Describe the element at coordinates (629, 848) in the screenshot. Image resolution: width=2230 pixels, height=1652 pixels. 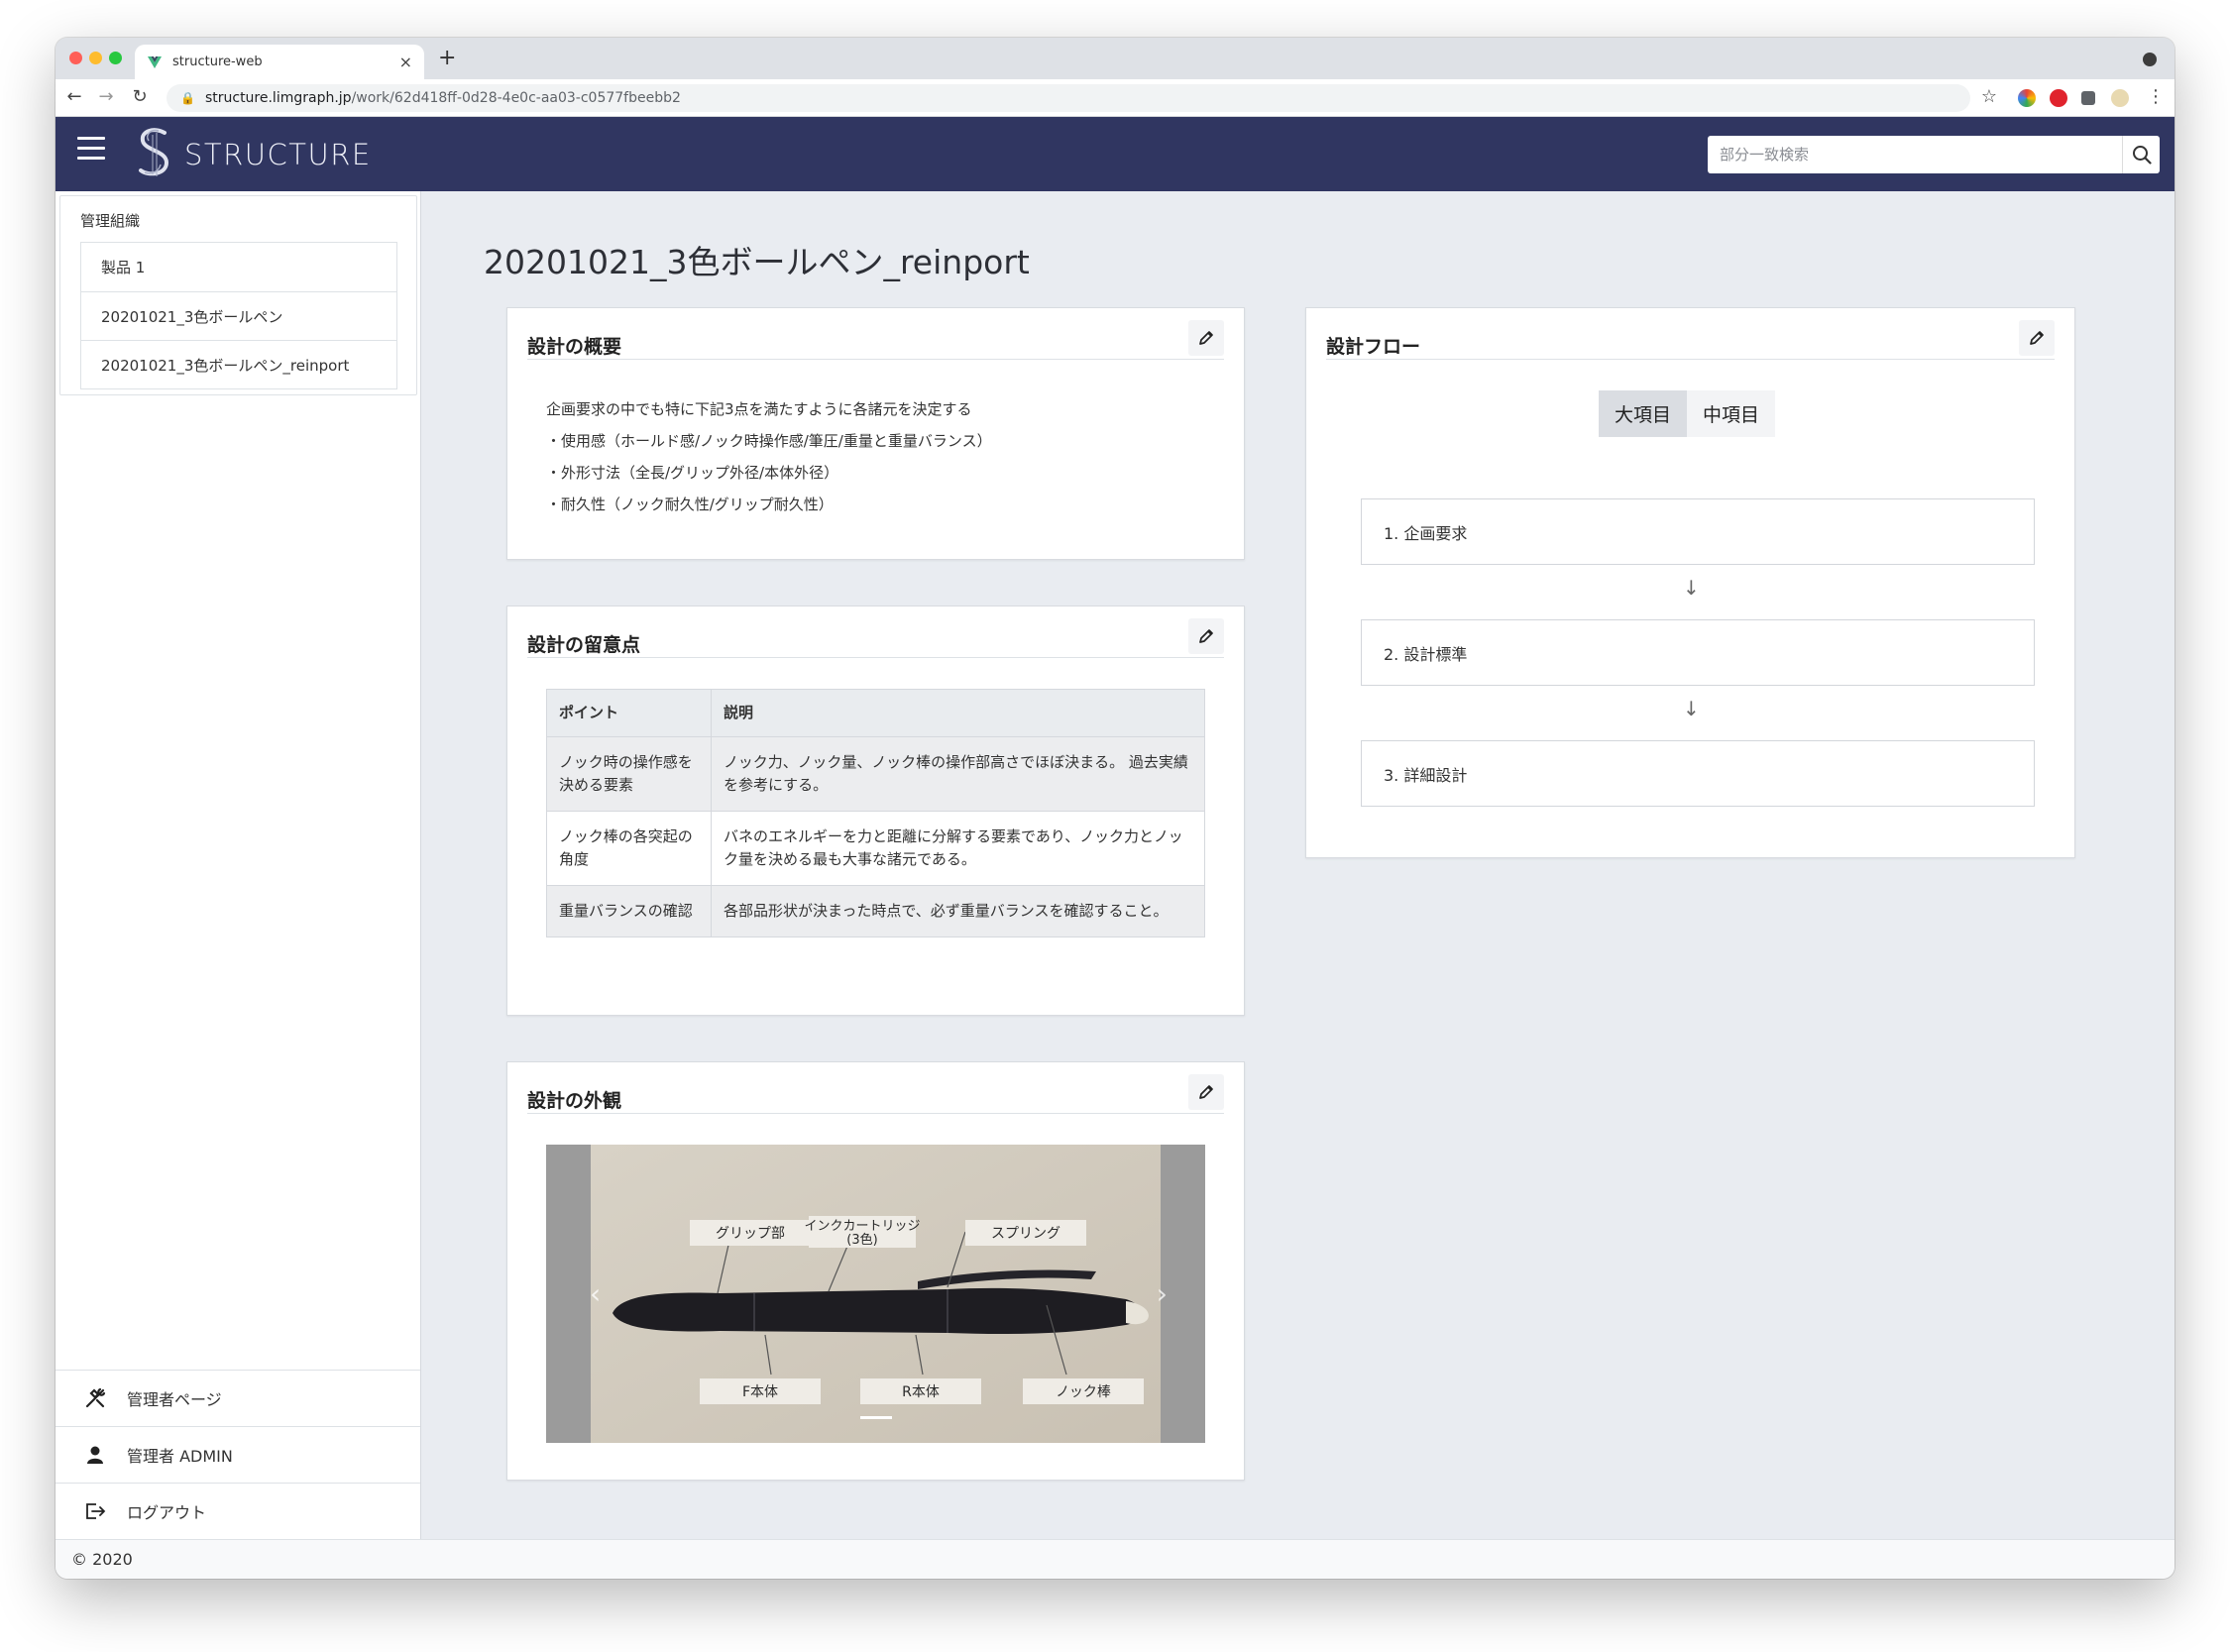
I see `table-cell-point: ノック棒の各突起の角度` at that location.